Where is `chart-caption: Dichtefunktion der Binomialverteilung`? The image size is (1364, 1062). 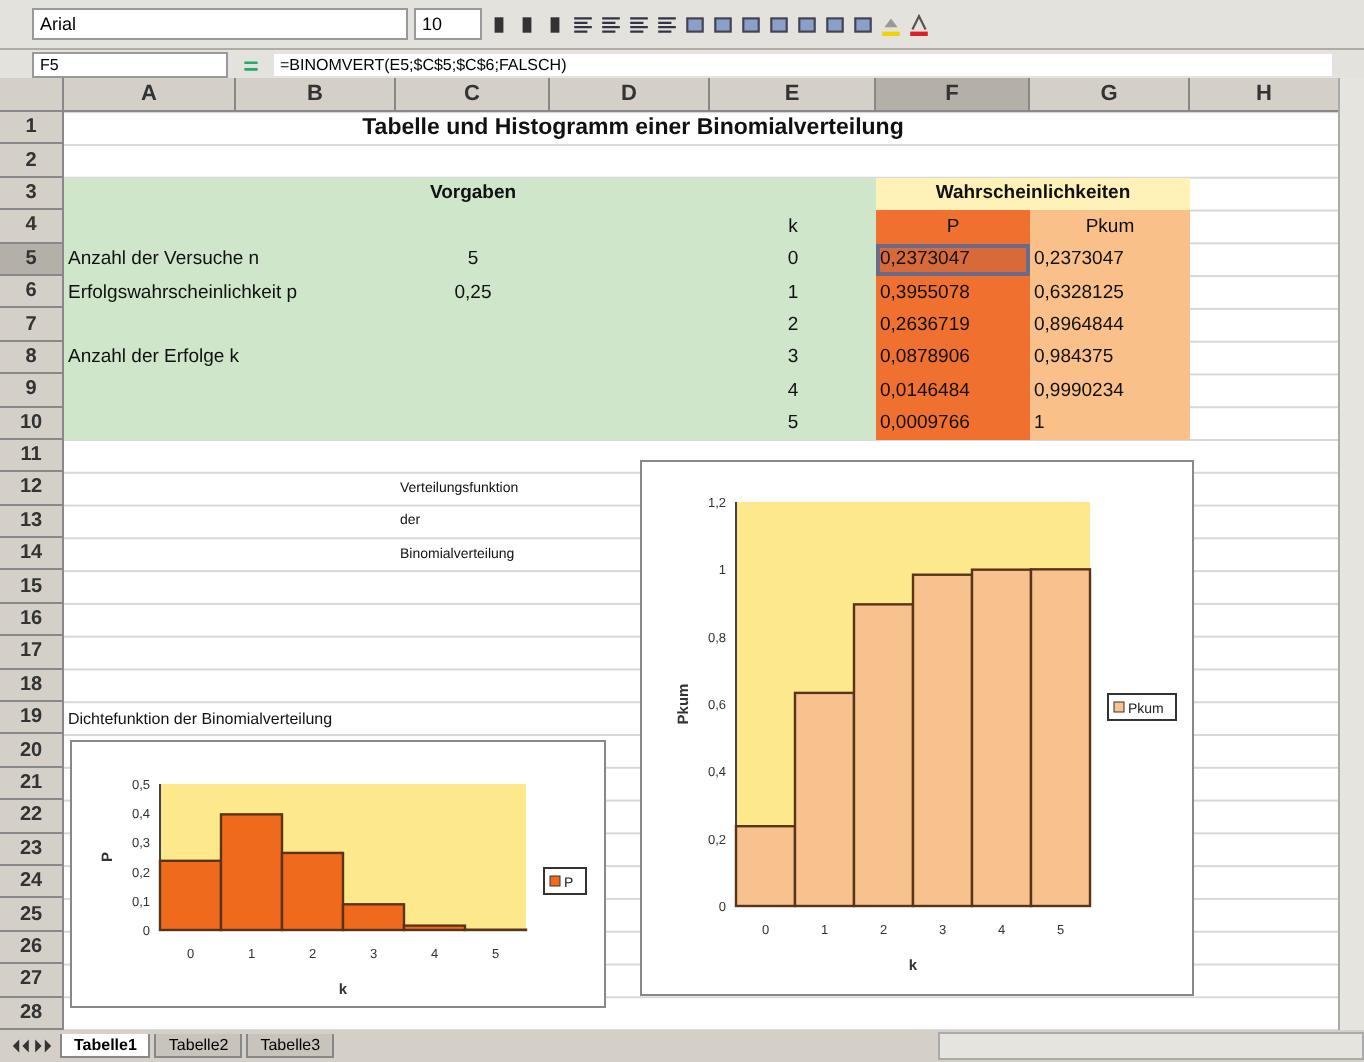 chart-caption: Dichtefunktion der Binomialverteilung is located at coordinates (200, 719).